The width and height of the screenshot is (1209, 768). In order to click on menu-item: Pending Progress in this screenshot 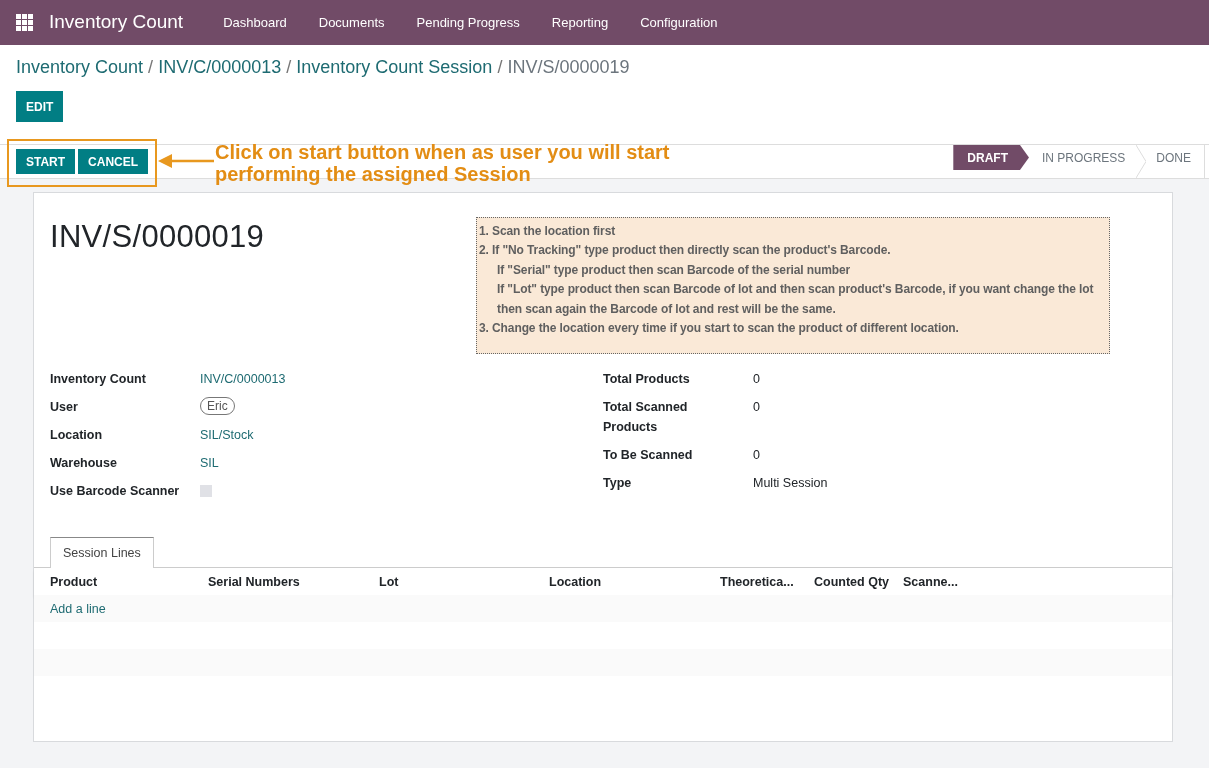, I will do `click(468, 22)`.